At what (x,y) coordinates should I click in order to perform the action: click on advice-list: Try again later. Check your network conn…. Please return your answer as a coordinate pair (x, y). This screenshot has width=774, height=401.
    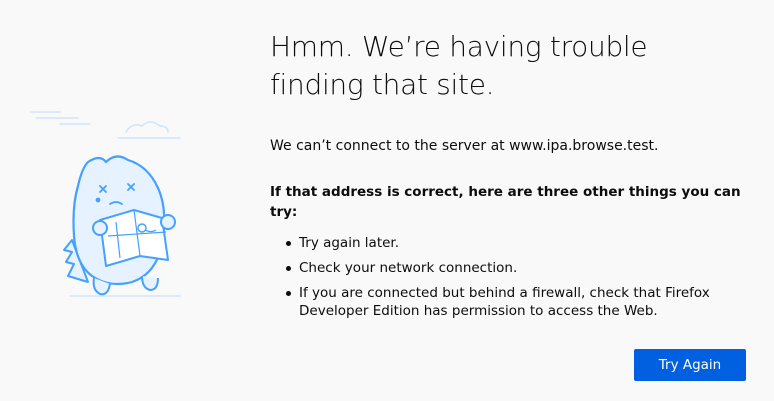
    Looking at the image, I should click on (510, 277).